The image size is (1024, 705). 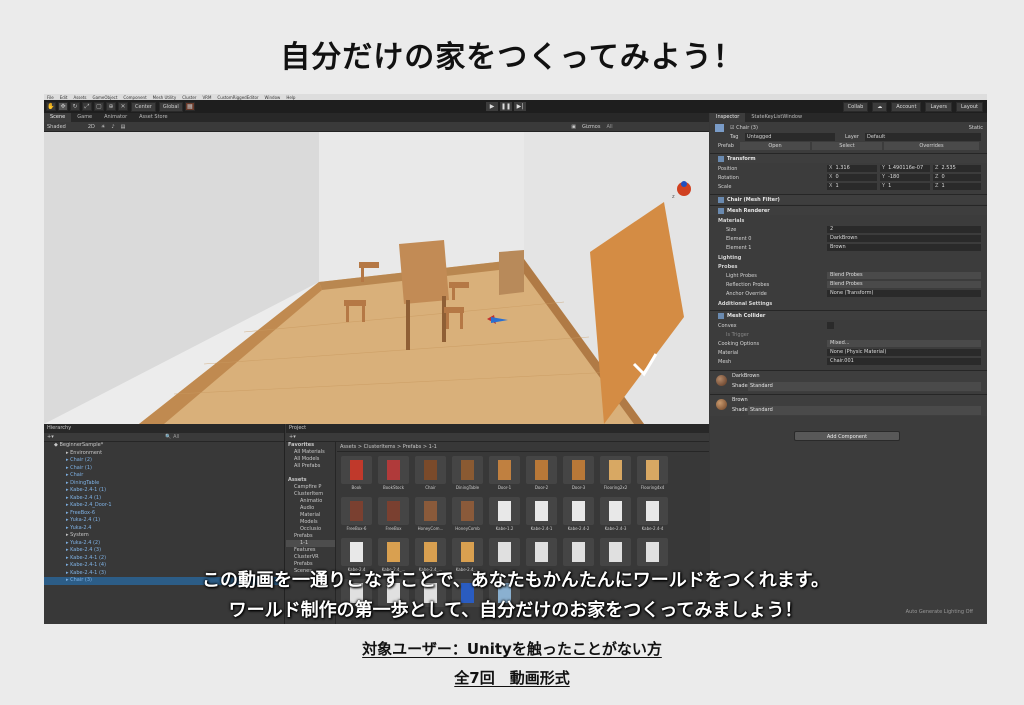 What do you see at coordinates (497, 428) in the screenshot?
I see `project-tab: Project` at bounding box center [497, 428].